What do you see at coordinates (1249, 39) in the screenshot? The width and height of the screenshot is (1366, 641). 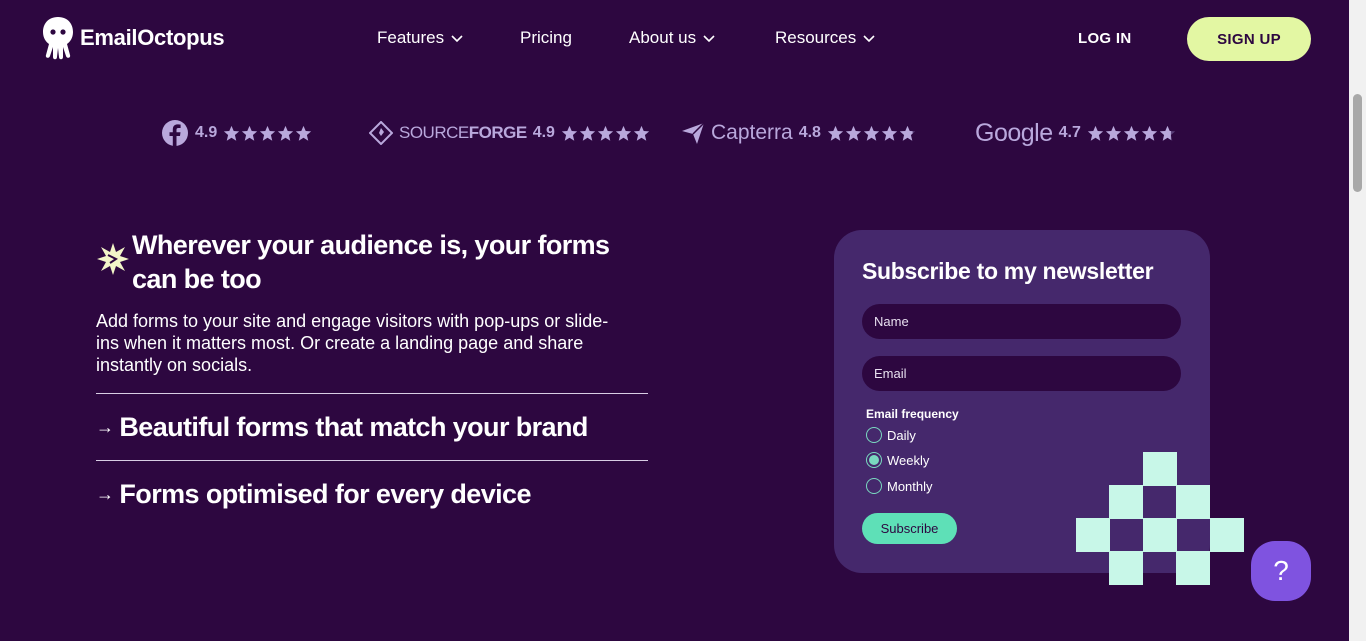 I see `signup-button: SIGN UP` at bounding box center [1249, 39].